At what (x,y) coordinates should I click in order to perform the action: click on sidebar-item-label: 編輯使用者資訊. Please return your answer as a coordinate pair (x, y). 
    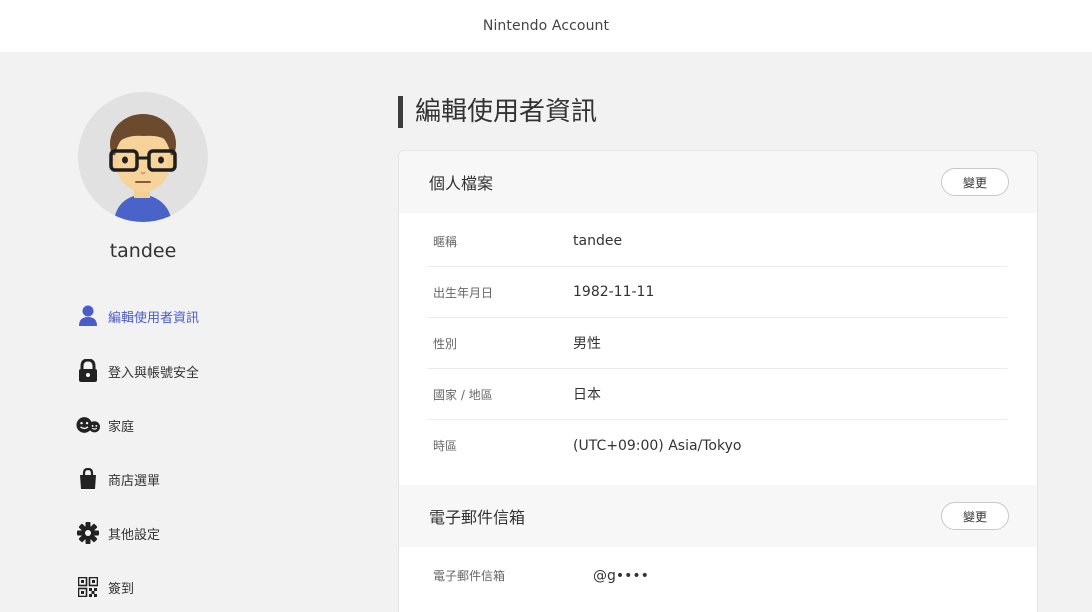
    Looking at the image, I should click on (154, 318).